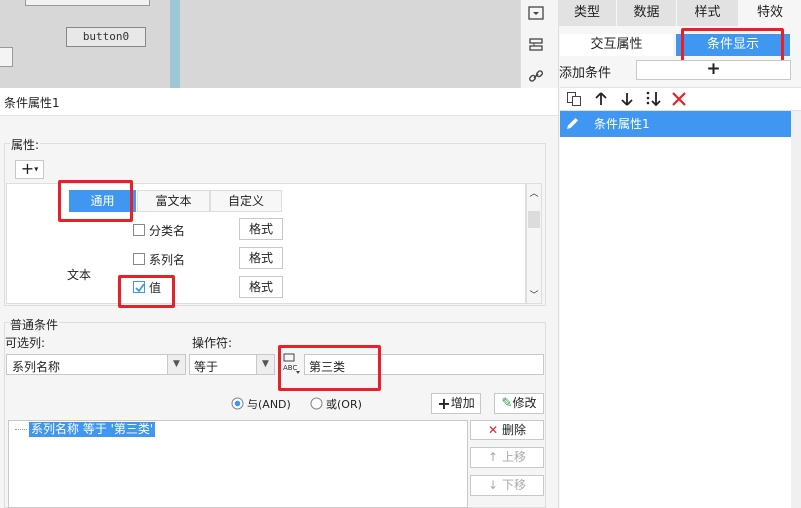 The image size is (801, 508). I want to click on canvas-button0: button0, so click(106, 37).